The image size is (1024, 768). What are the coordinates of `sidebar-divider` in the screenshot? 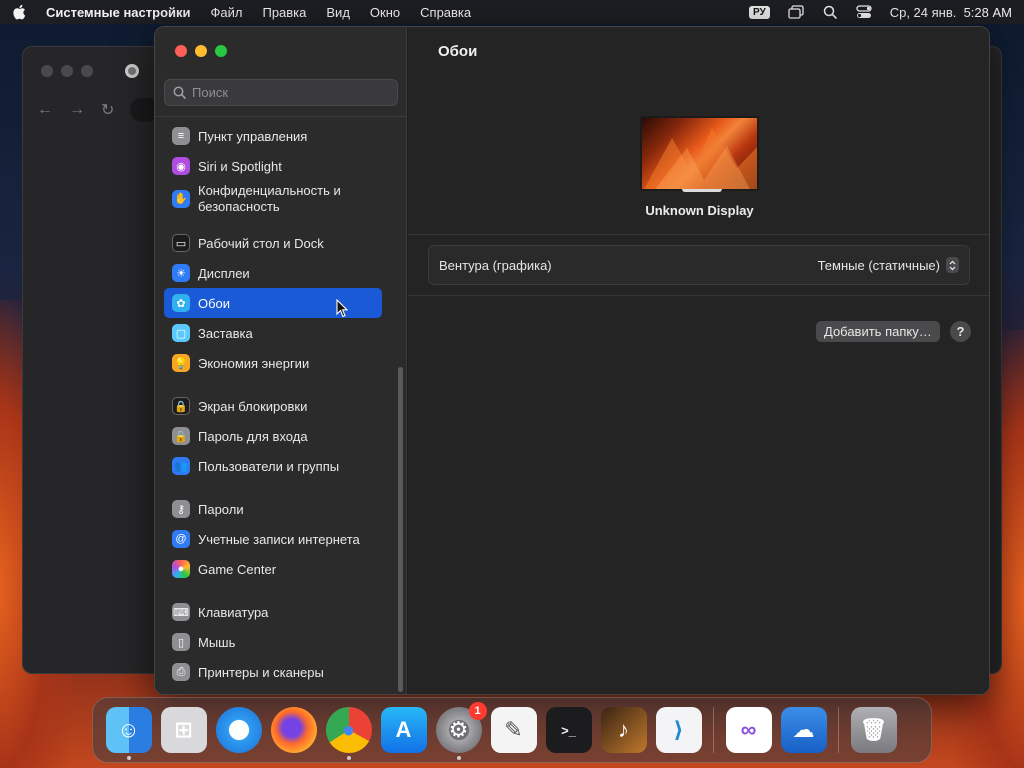 It's located at (281, 116).